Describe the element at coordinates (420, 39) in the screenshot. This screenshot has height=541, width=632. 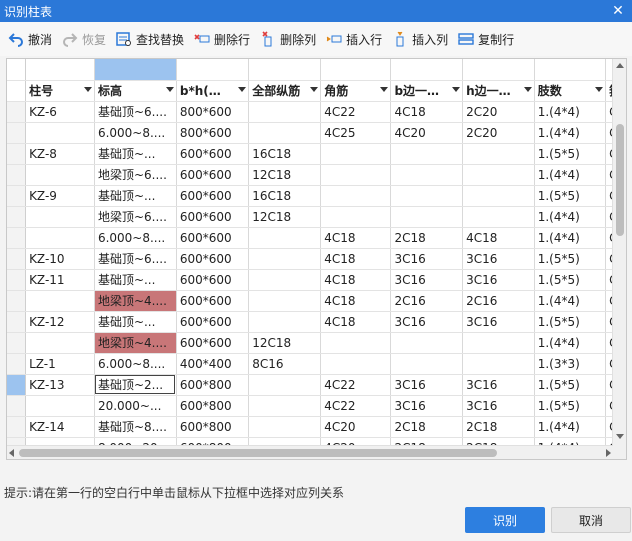
I see `insert-column-button: 插入列` at that location.